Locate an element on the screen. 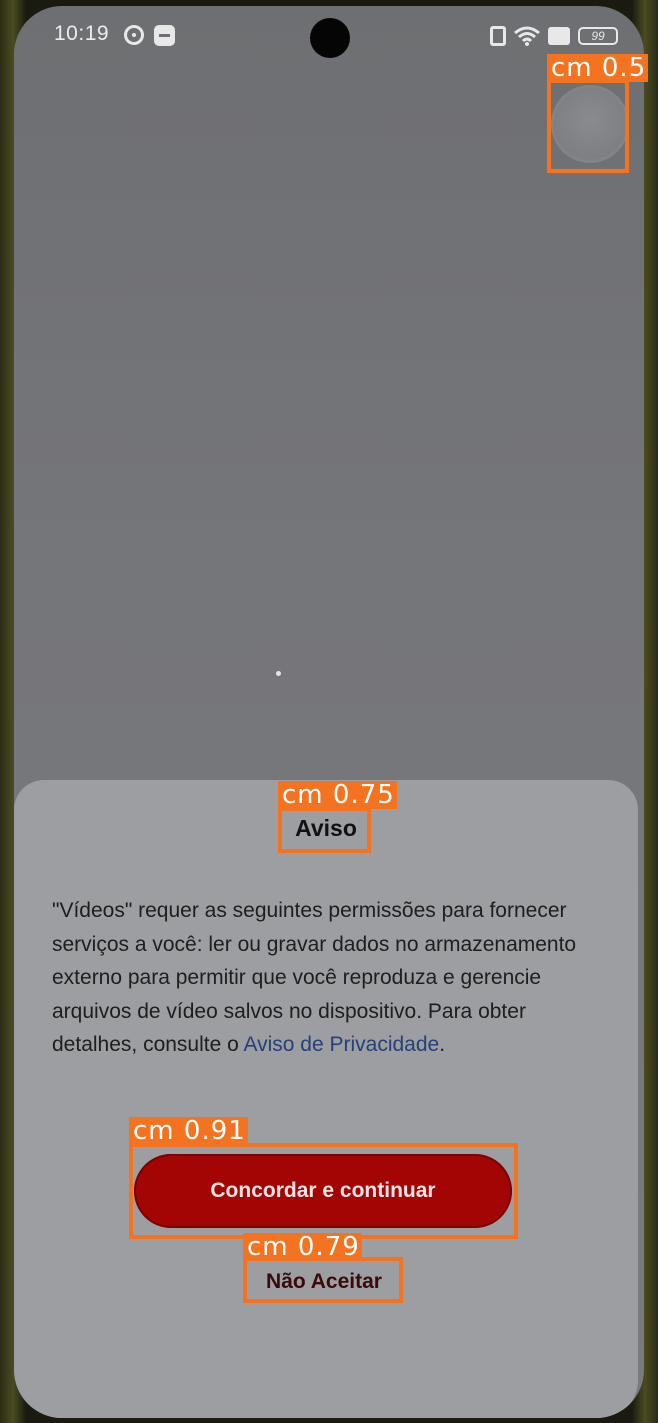 The width and height of the screenshot is (658, 1423). settings-notification-icon is located at coordinates (134, 35).